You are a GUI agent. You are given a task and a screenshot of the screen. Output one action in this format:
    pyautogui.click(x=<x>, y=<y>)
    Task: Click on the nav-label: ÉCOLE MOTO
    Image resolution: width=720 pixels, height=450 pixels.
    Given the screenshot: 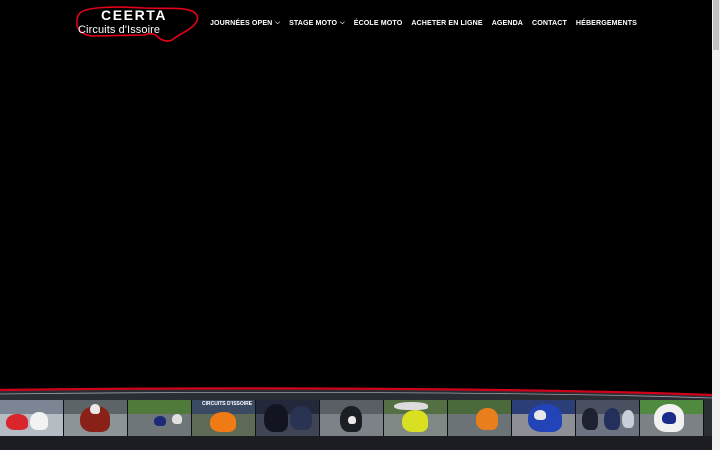 What is the action you would take?
    pyautogui.click(x=378, y=23)
    